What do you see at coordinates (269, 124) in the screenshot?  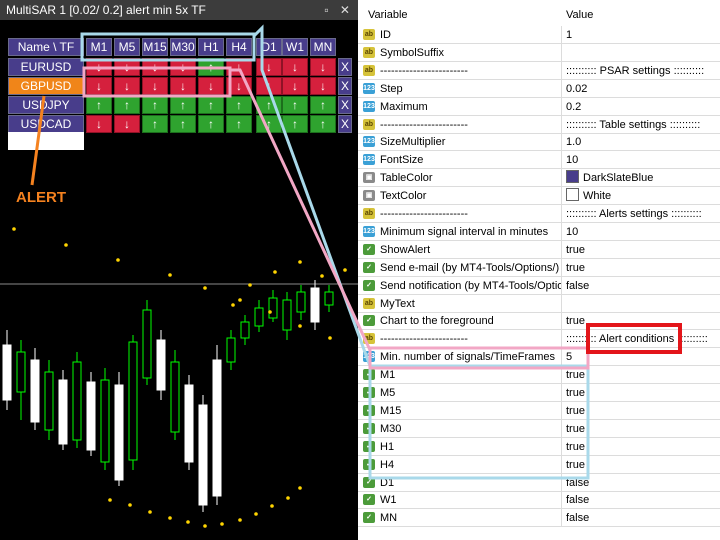 I see `signal-usdcad-d1-up-arrow-icon: ↑` at bounding box center [269, 124].